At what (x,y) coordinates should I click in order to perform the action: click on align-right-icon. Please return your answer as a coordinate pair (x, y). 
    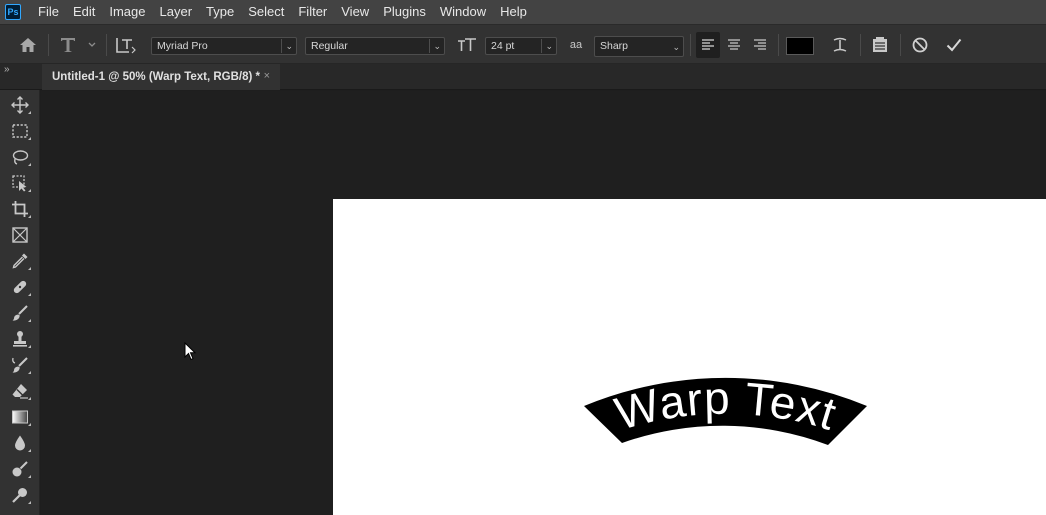
    Looking at the image, I should click on (760, 45).